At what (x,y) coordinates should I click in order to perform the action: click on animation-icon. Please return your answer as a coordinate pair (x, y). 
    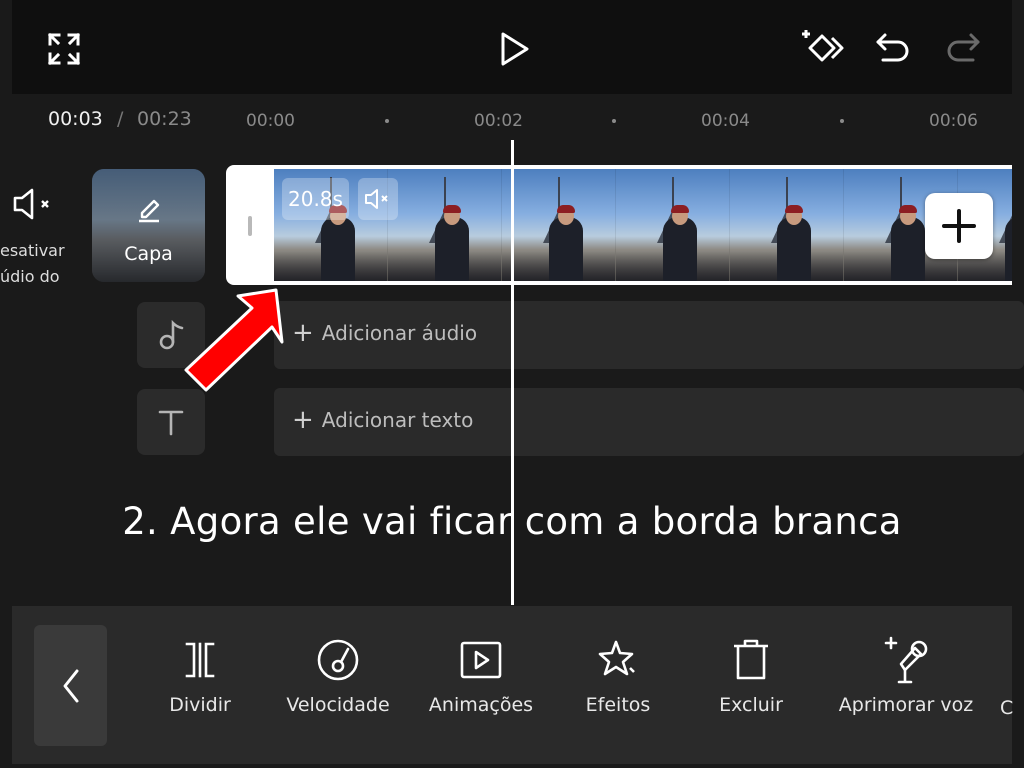
    Looking at the image, I should click on (481, 660).